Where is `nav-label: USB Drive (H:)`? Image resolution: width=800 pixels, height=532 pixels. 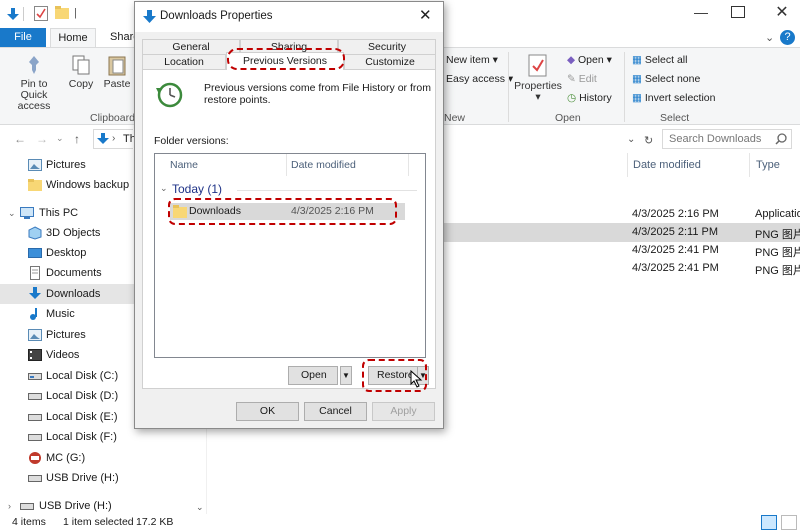 nav-label: USB Drive (H:) is located at coordinates (82, 478).